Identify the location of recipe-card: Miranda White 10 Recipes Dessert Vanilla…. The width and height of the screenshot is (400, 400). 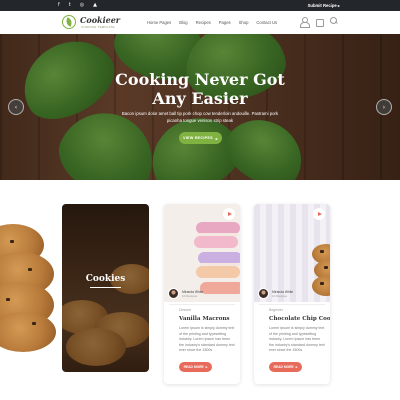
(202, 294).